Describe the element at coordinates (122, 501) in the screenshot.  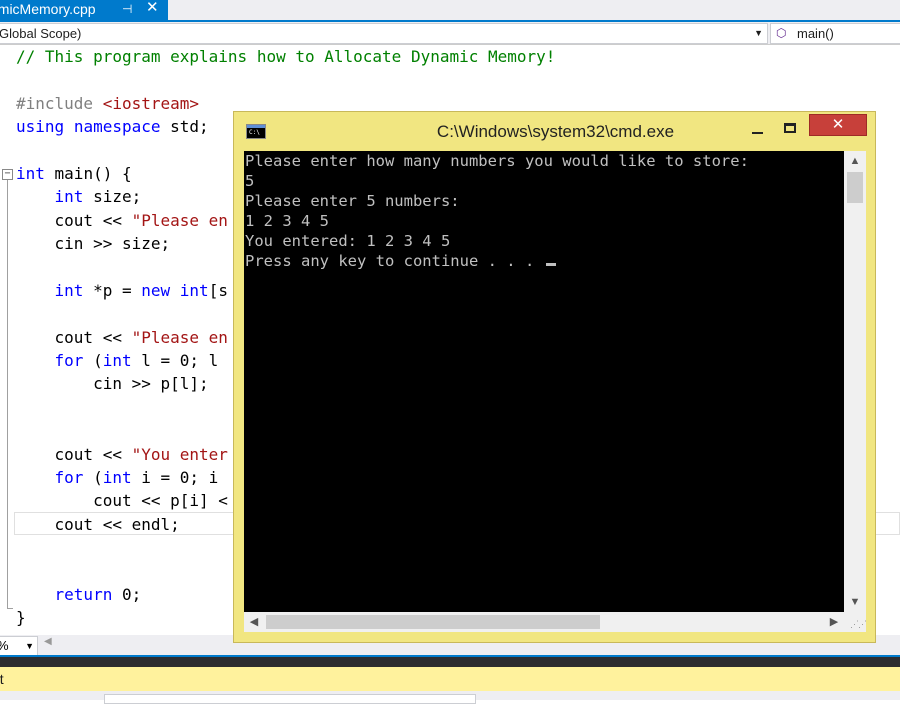
I see `code-token: cout << p[i] <` at that location.